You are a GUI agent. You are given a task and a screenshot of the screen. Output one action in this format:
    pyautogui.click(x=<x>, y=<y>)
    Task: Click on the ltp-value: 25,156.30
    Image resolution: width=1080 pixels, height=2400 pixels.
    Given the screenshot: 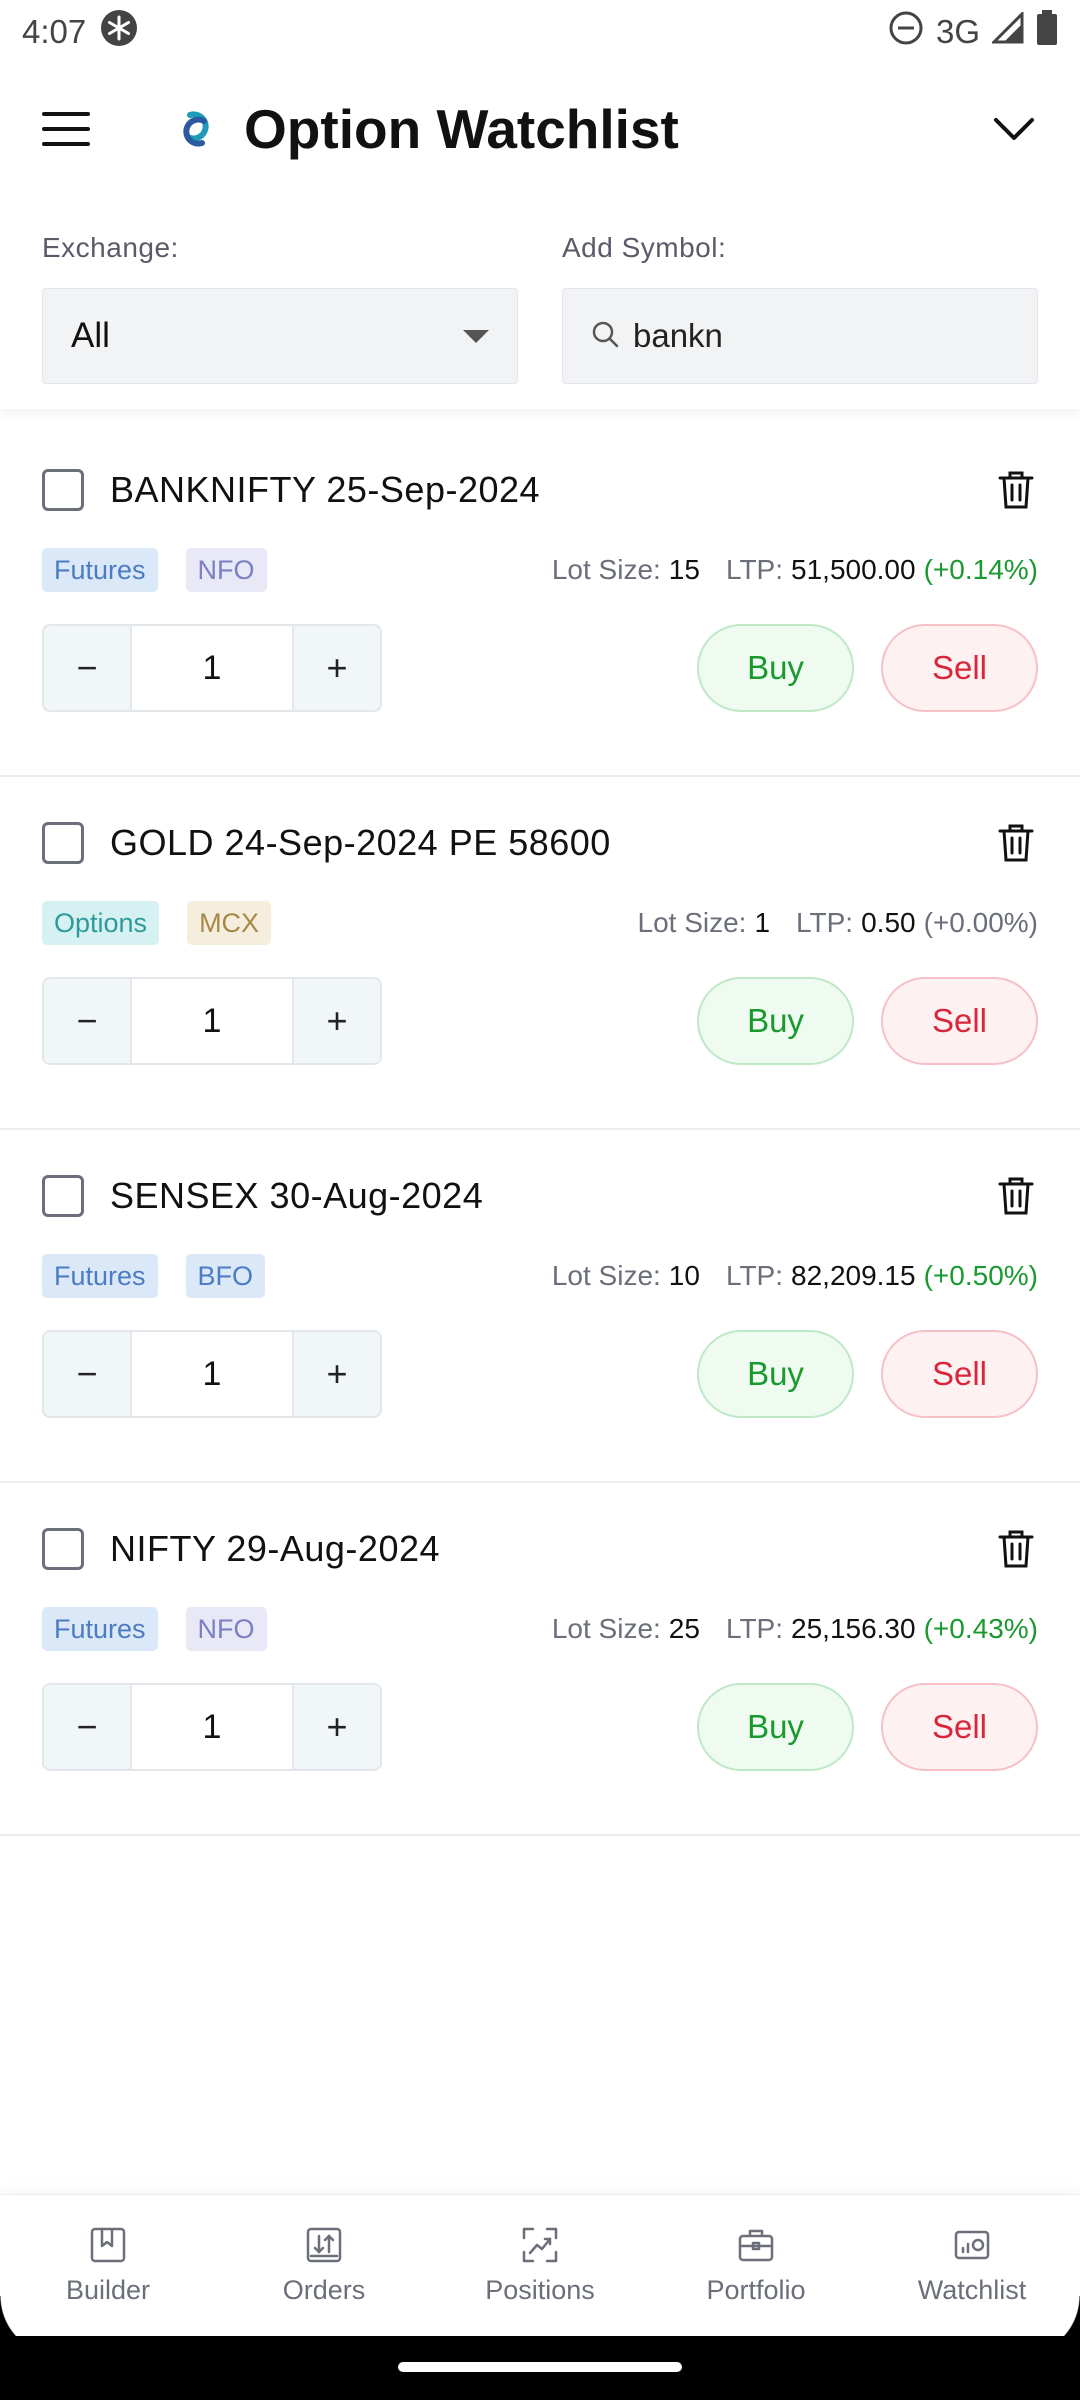 What is the action you would take?
    pyautogui.click(x=853, y=1628)
    